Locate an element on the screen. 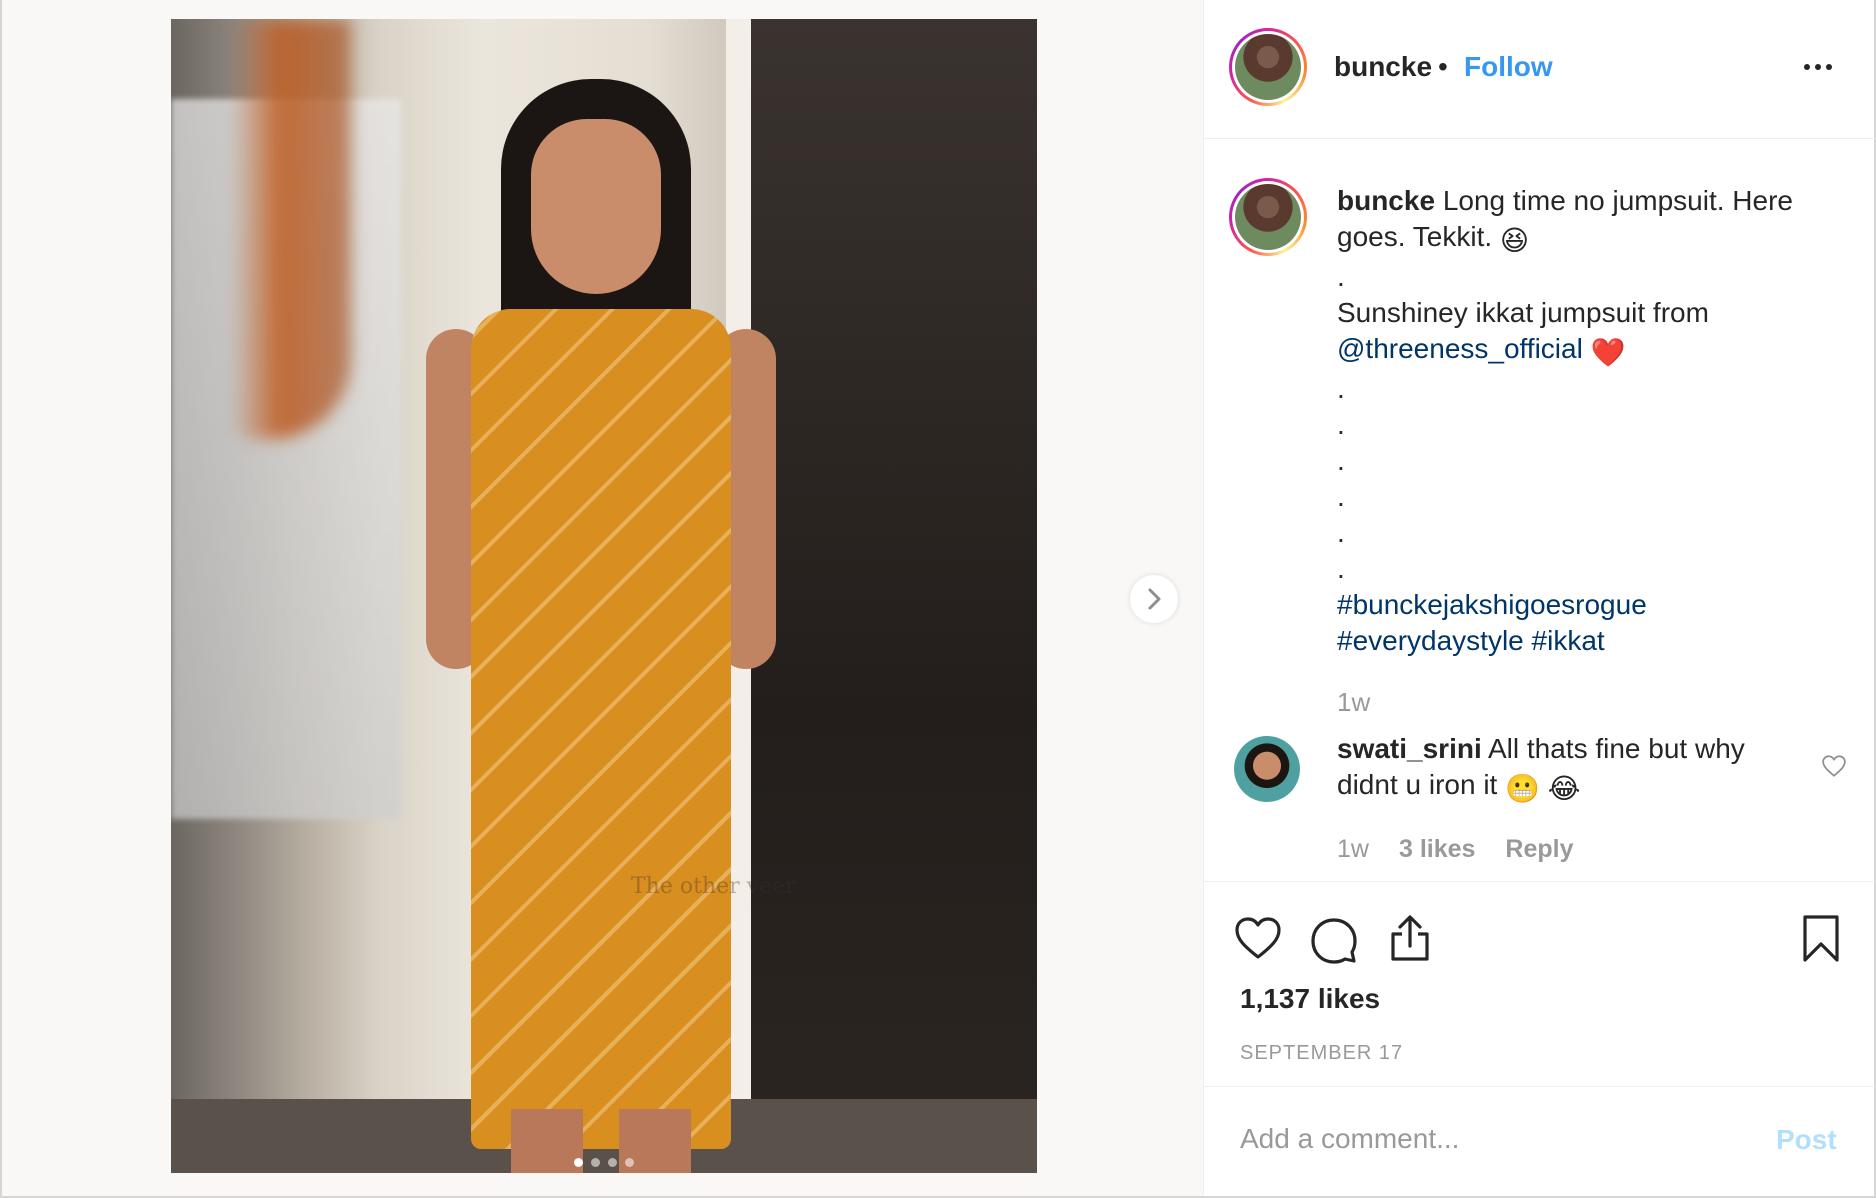  author-avatar is located at coordinates (1268, 67).